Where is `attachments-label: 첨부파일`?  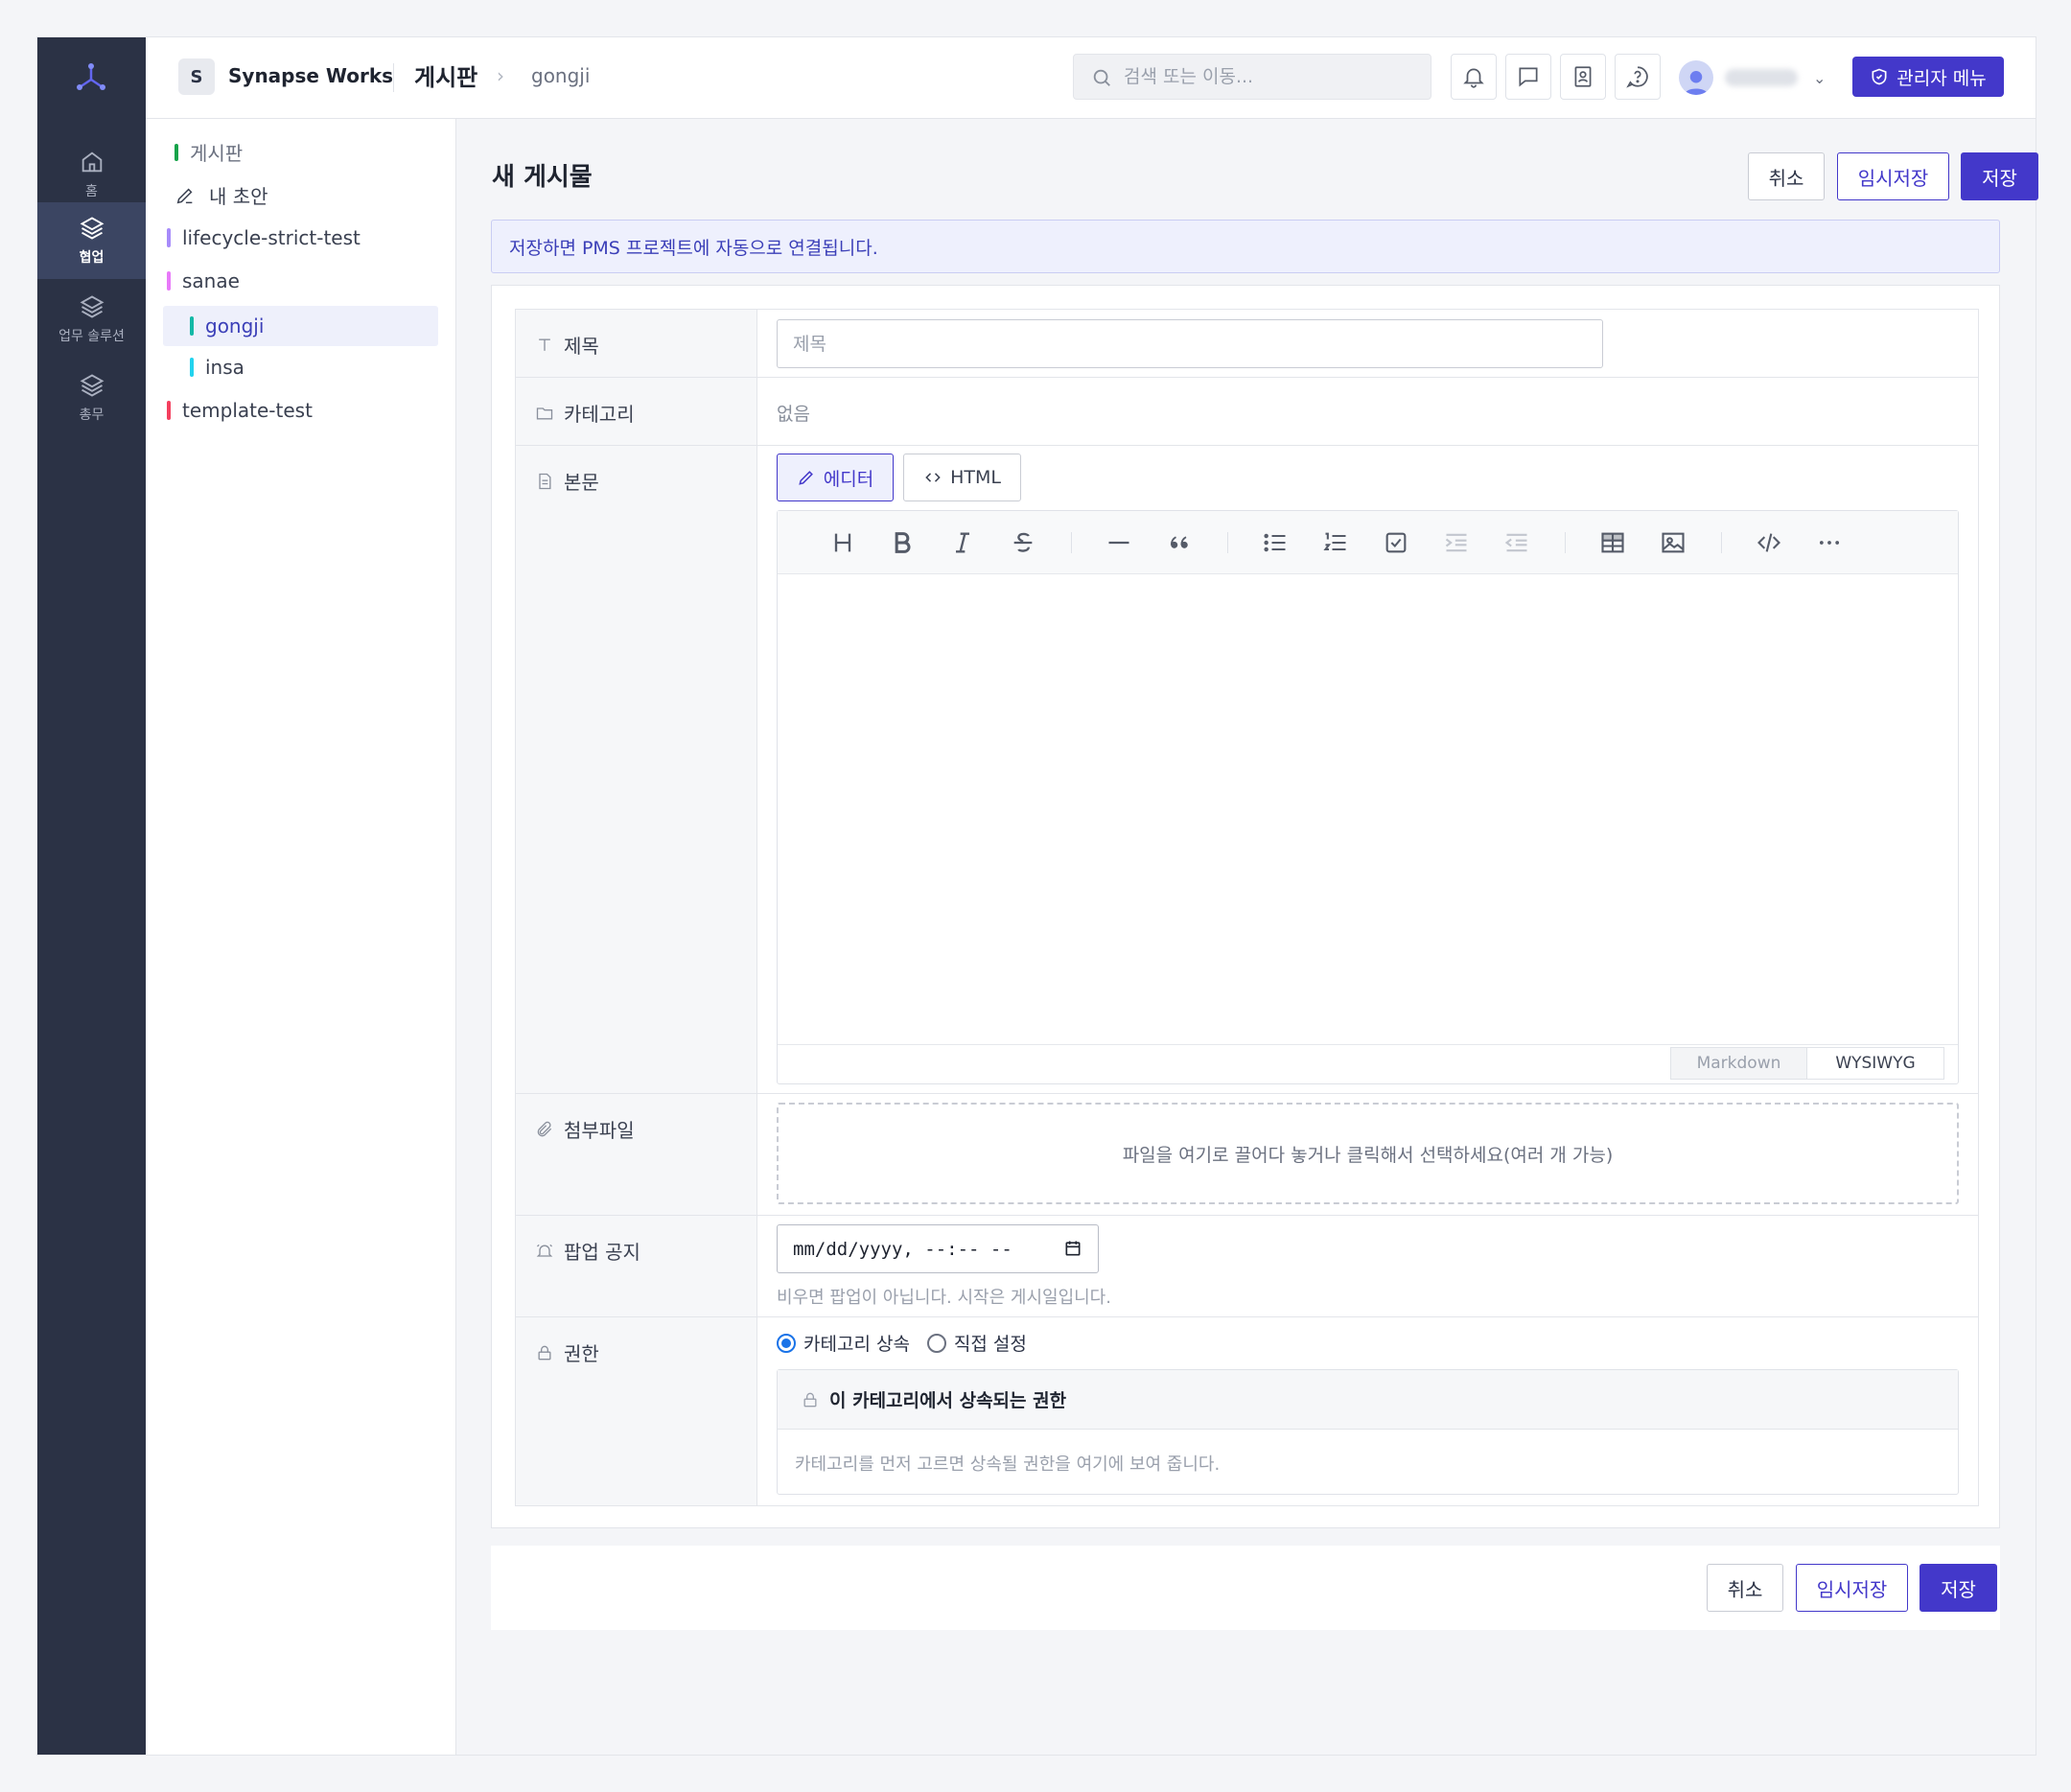
attachments-label: 첨부파일 is located at coordinates (585, 1129).